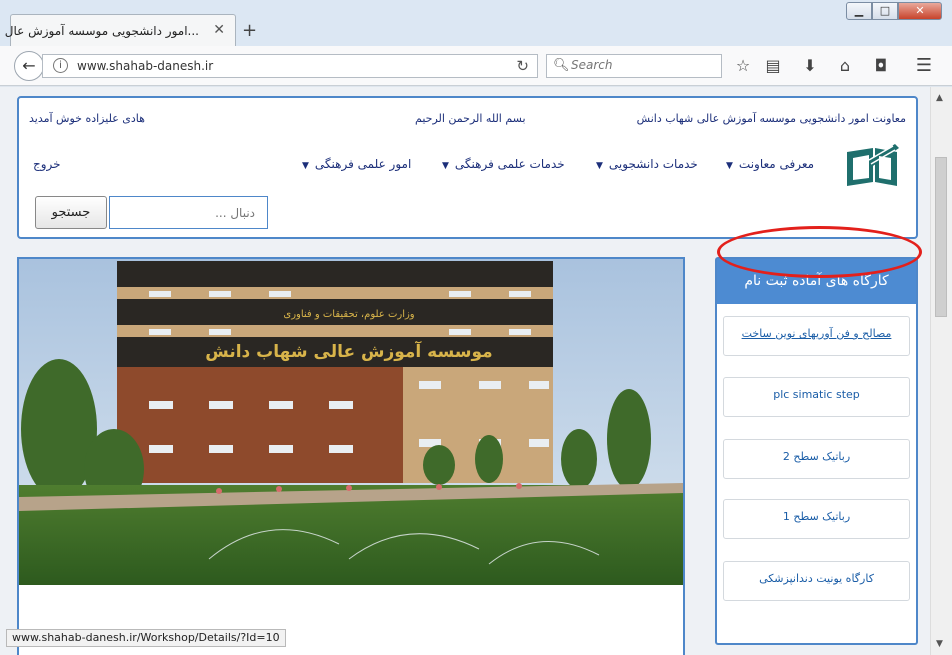 The height and width of the screenshot is (655, 952). What do you see at coordinates (816, 336) in the screenshot?
I see `workshop-card: مصالح و فن آوریهای نوین ساخت` at bounding box center [816, 336].